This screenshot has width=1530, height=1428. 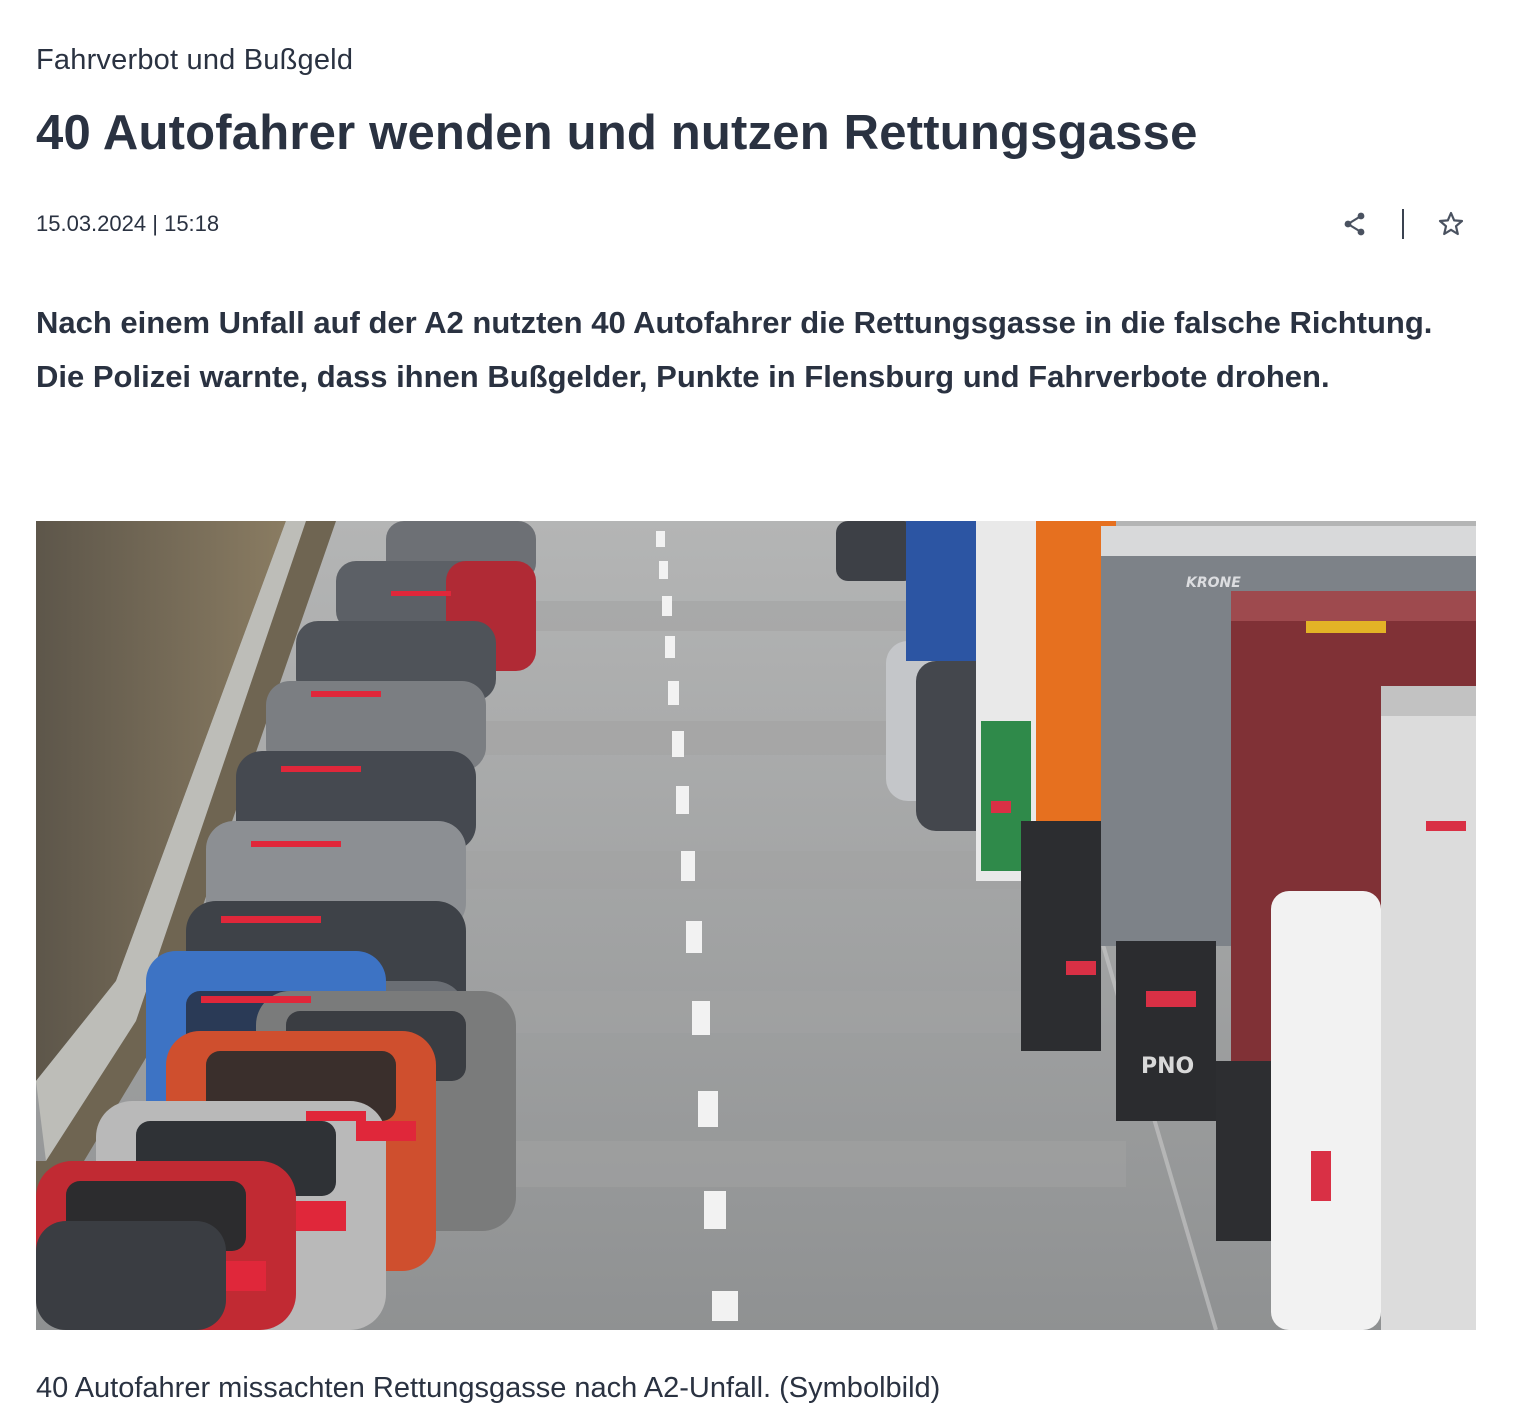 What do you see at coordinates (195, 60) in the screenshot?
I see `article-kicker: Fahrverbot und Bußgeld` at bounding box center [195, 60].